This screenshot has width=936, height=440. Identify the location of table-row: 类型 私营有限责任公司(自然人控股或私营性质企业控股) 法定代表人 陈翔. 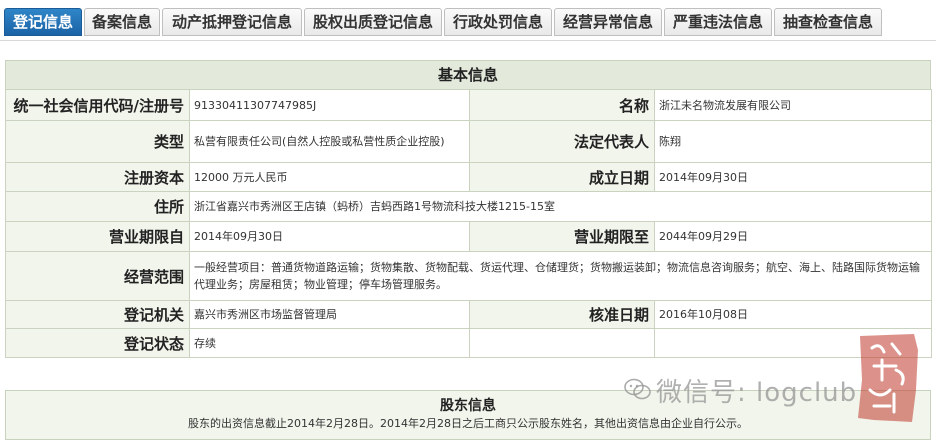
(468, 141).